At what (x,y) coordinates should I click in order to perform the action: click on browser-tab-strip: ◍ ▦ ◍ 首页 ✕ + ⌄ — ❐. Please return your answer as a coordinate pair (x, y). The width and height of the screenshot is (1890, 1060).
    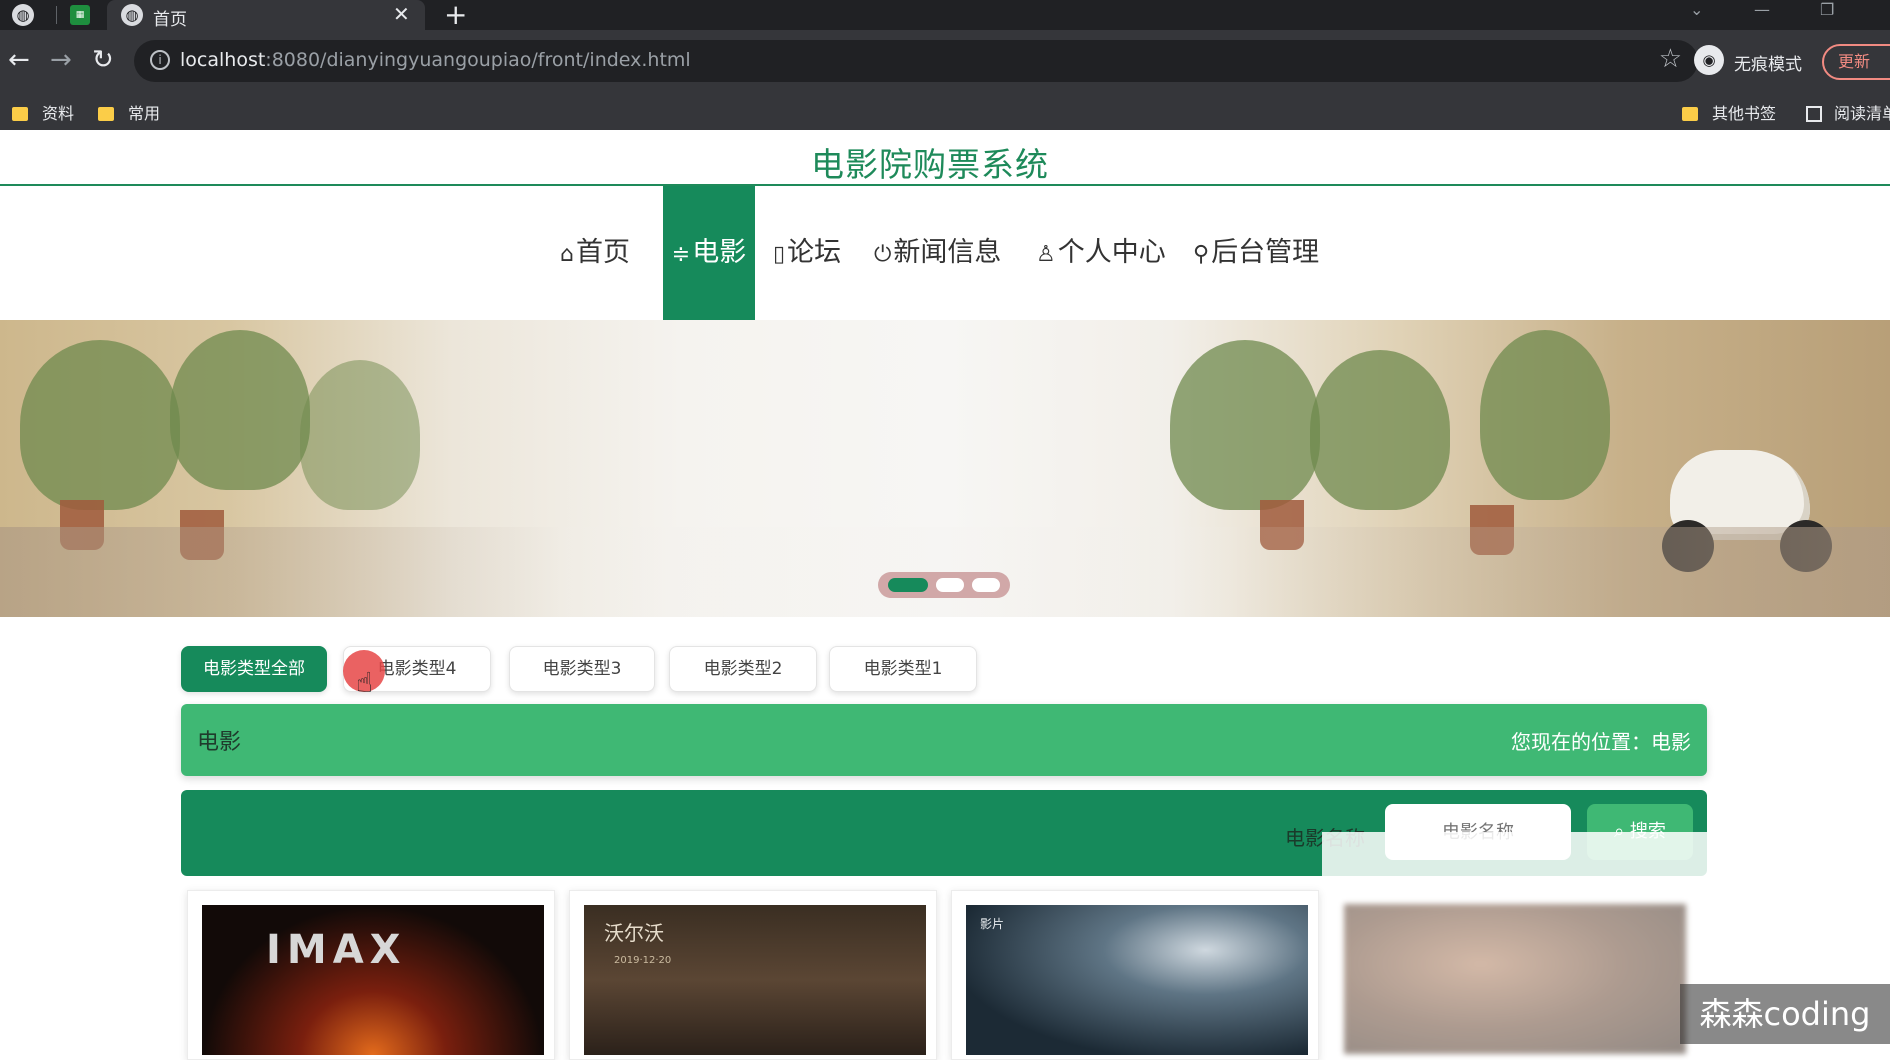
    Looking at the image, I should click on (945, 15).